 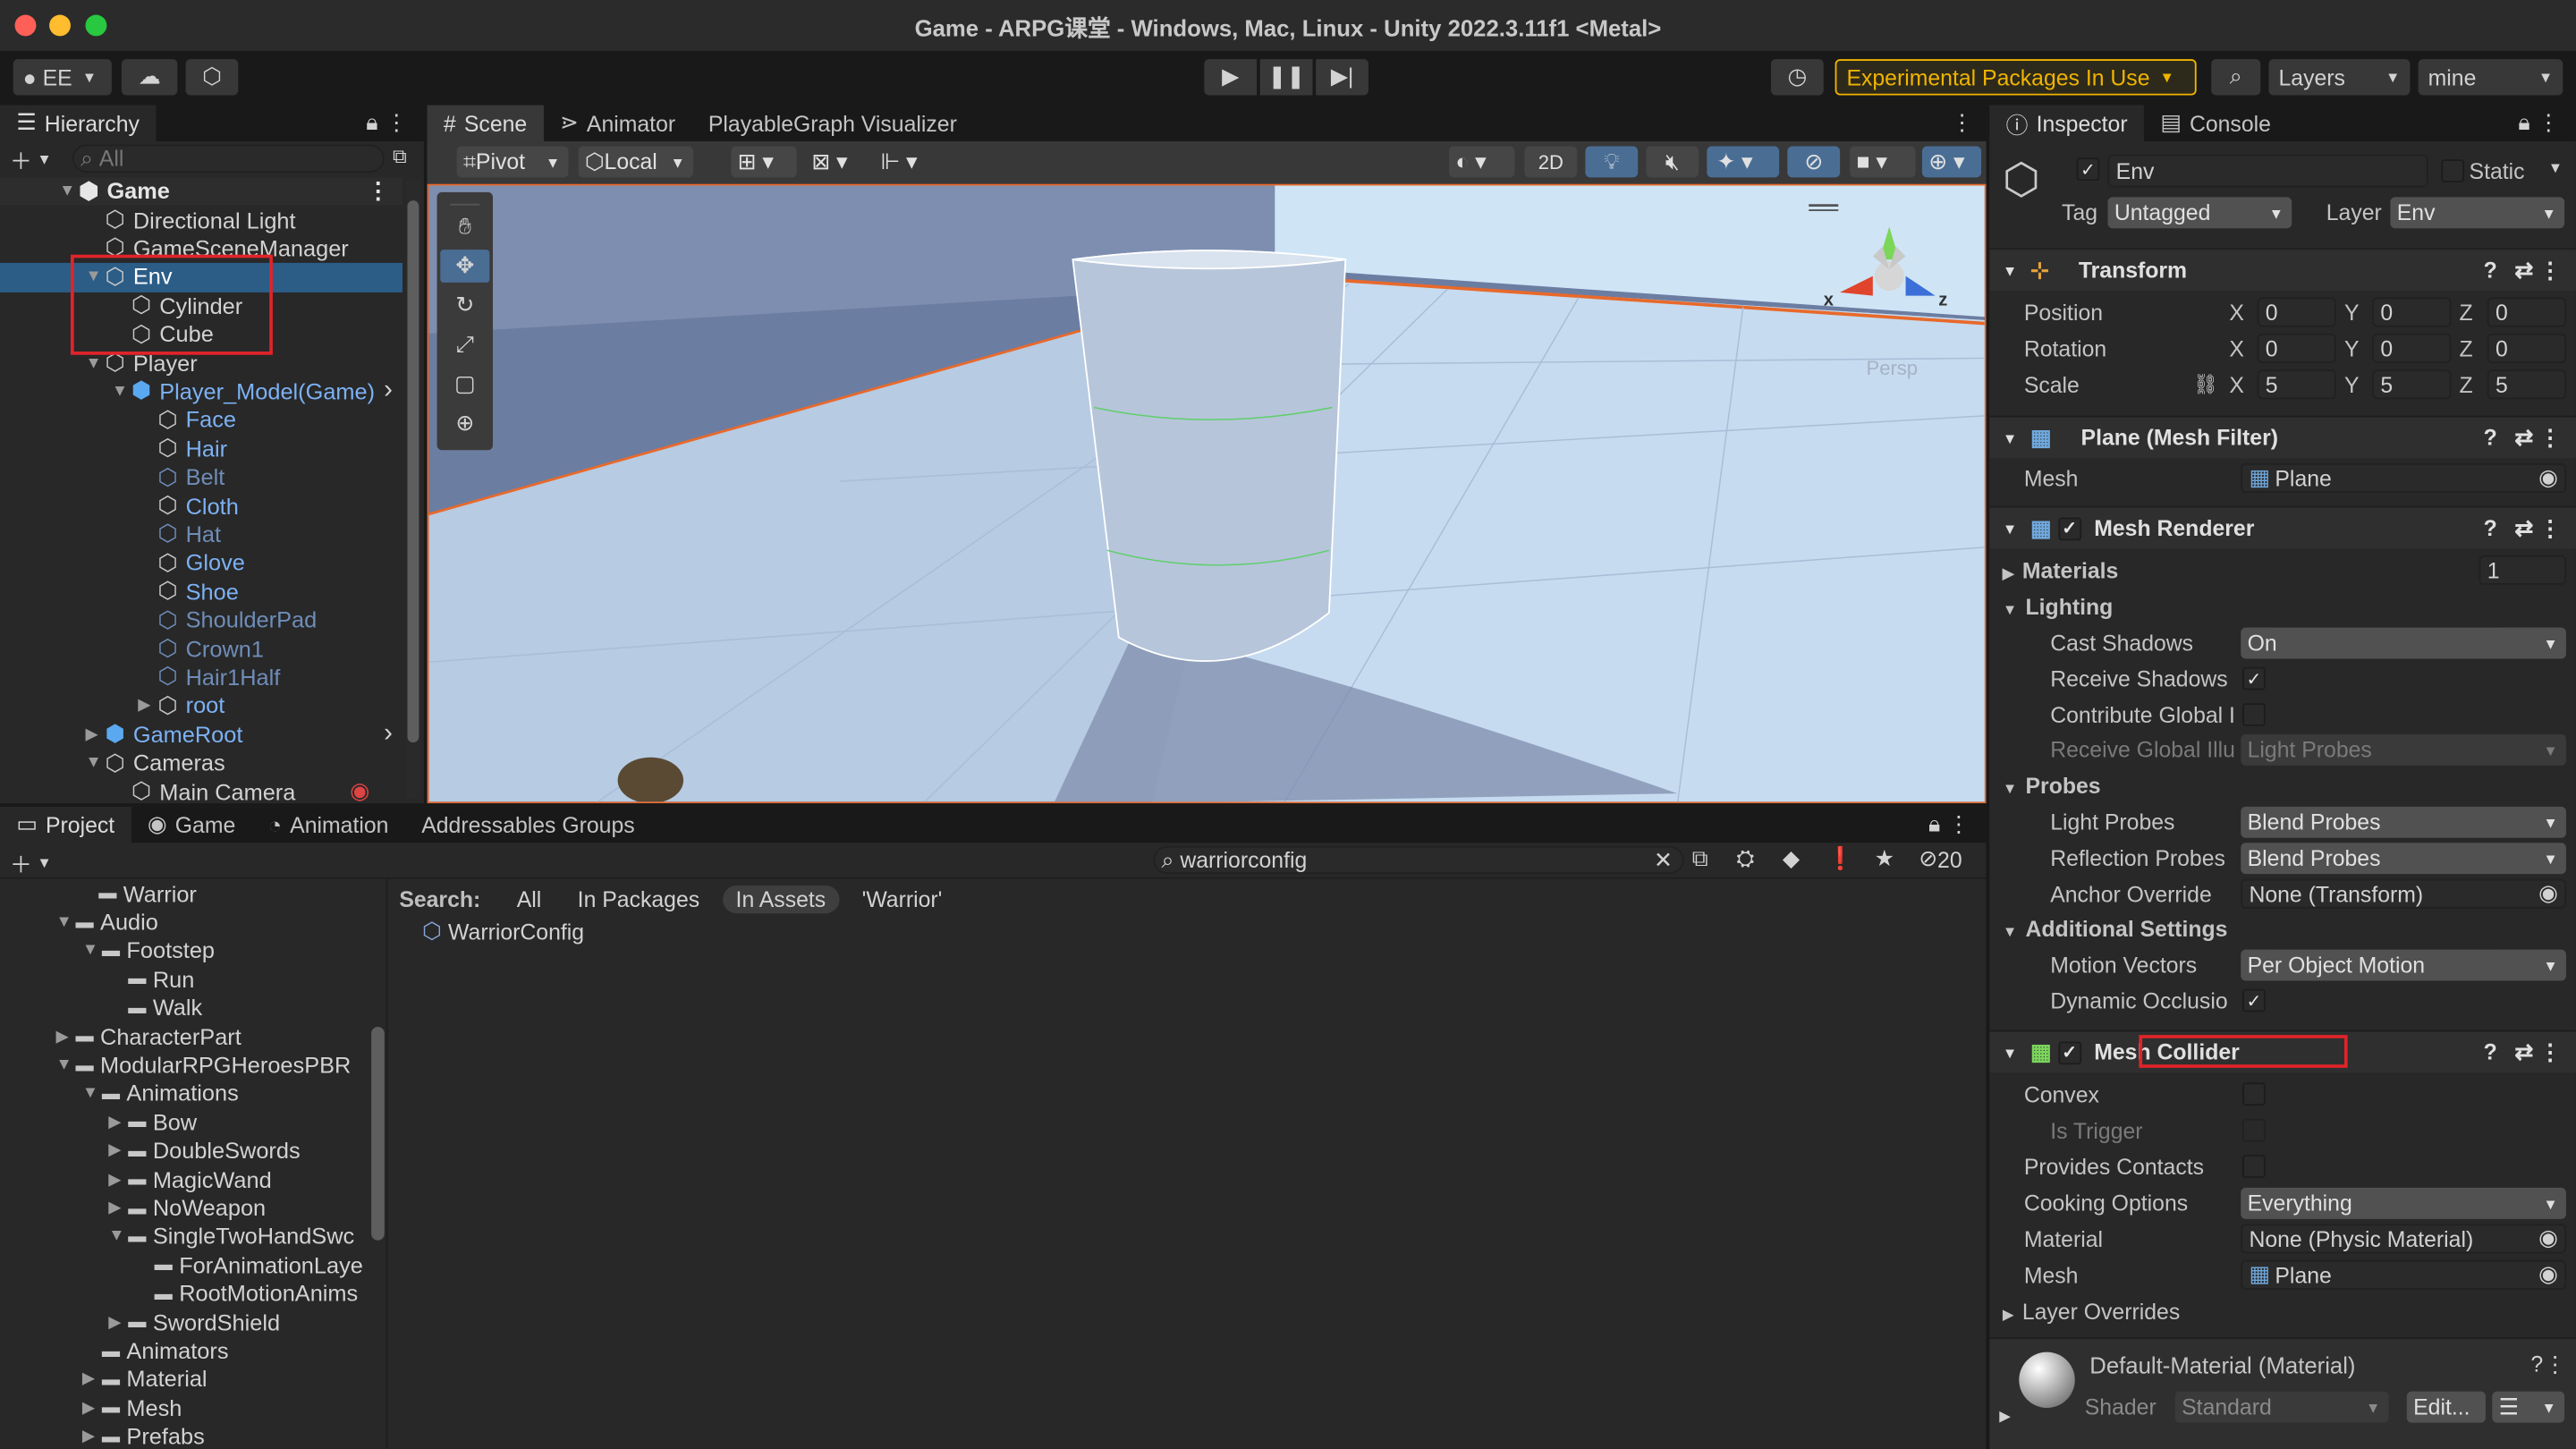 What do you see at coordinates (201, 477) in the screenshot?
I see `hierarchy-item: ⬡ Belt` at bounding box center [201, 477].